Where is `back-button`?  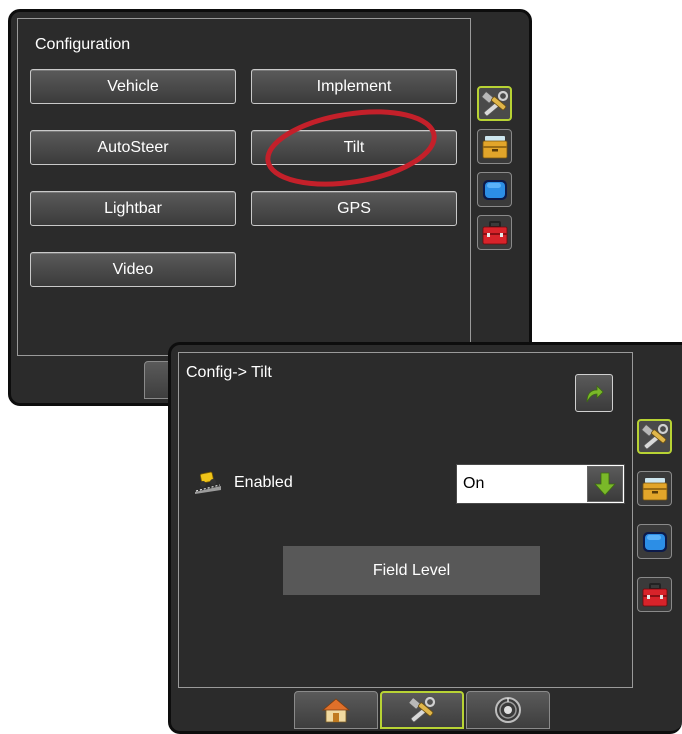 back-button is located at coordinates (594, 393).